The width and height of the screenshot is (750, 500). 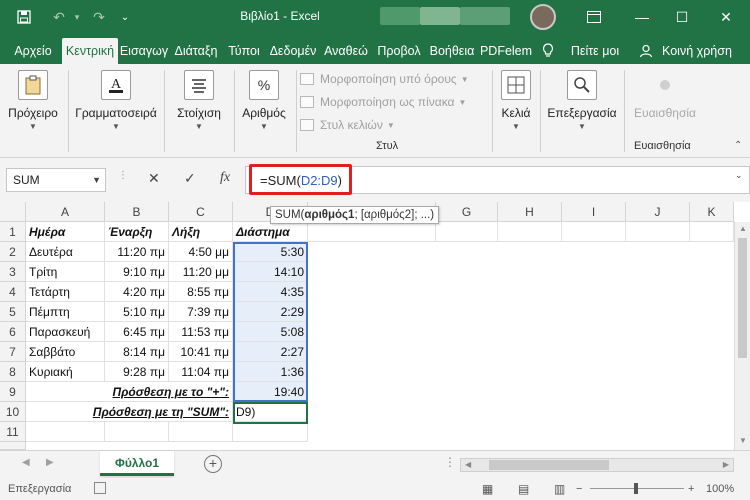 What do you see at coordinates (665, 95) in the screenshot?
I see `sensitivity-button: Ευαισθησία` at bounding box center [665, 95].